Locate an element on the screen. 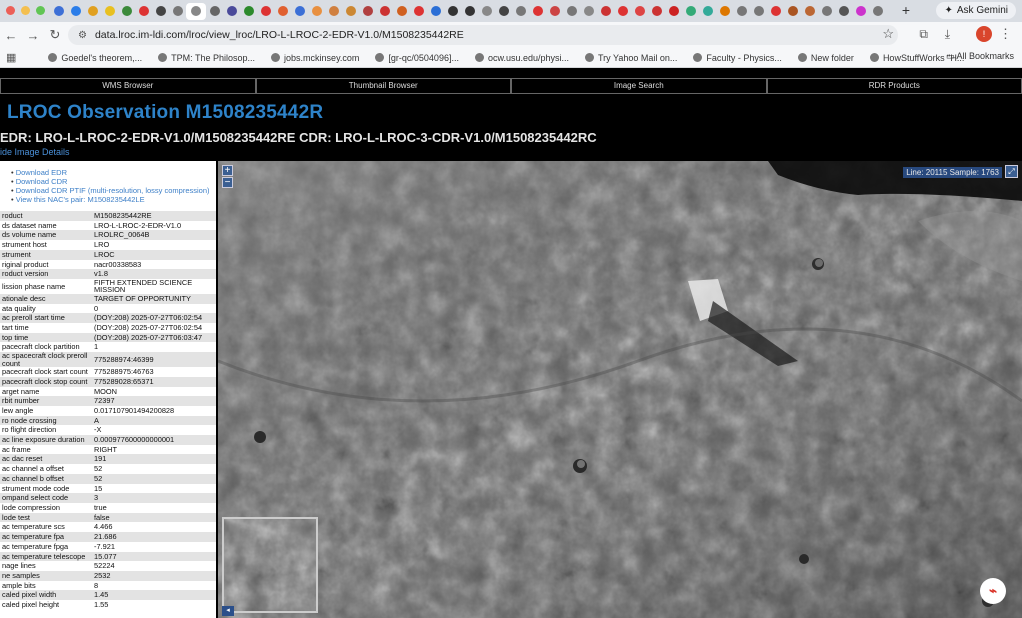 This screenshot has width=1022, height=618. all-bookmarks-button: ▭ All Bookmarks is located at coordinates (980, 56).